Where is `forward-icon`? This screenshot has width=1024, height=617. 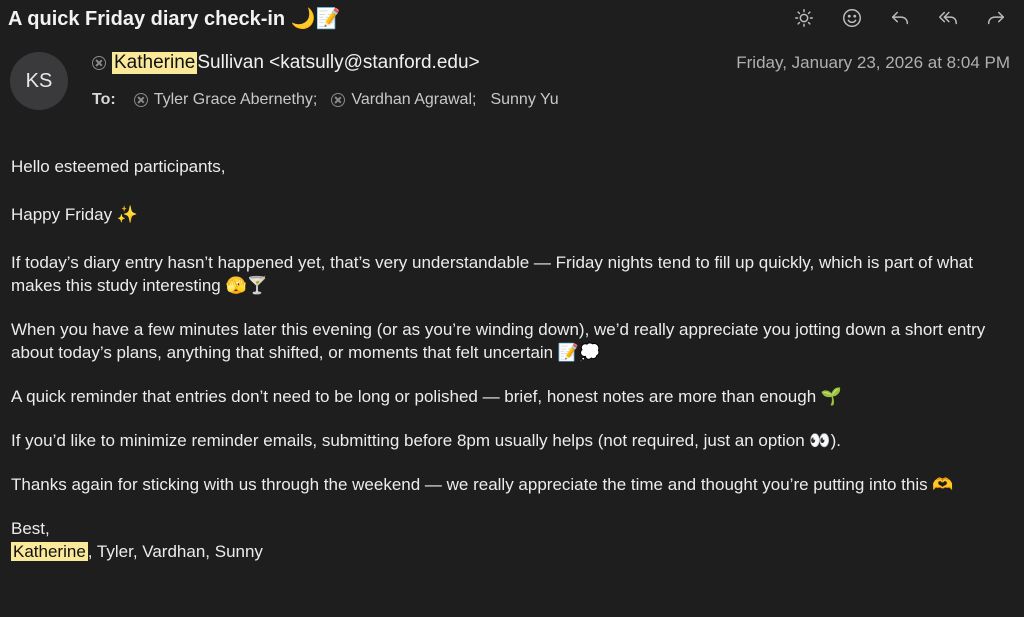
forward-icon is located at coordinates (996, 18).